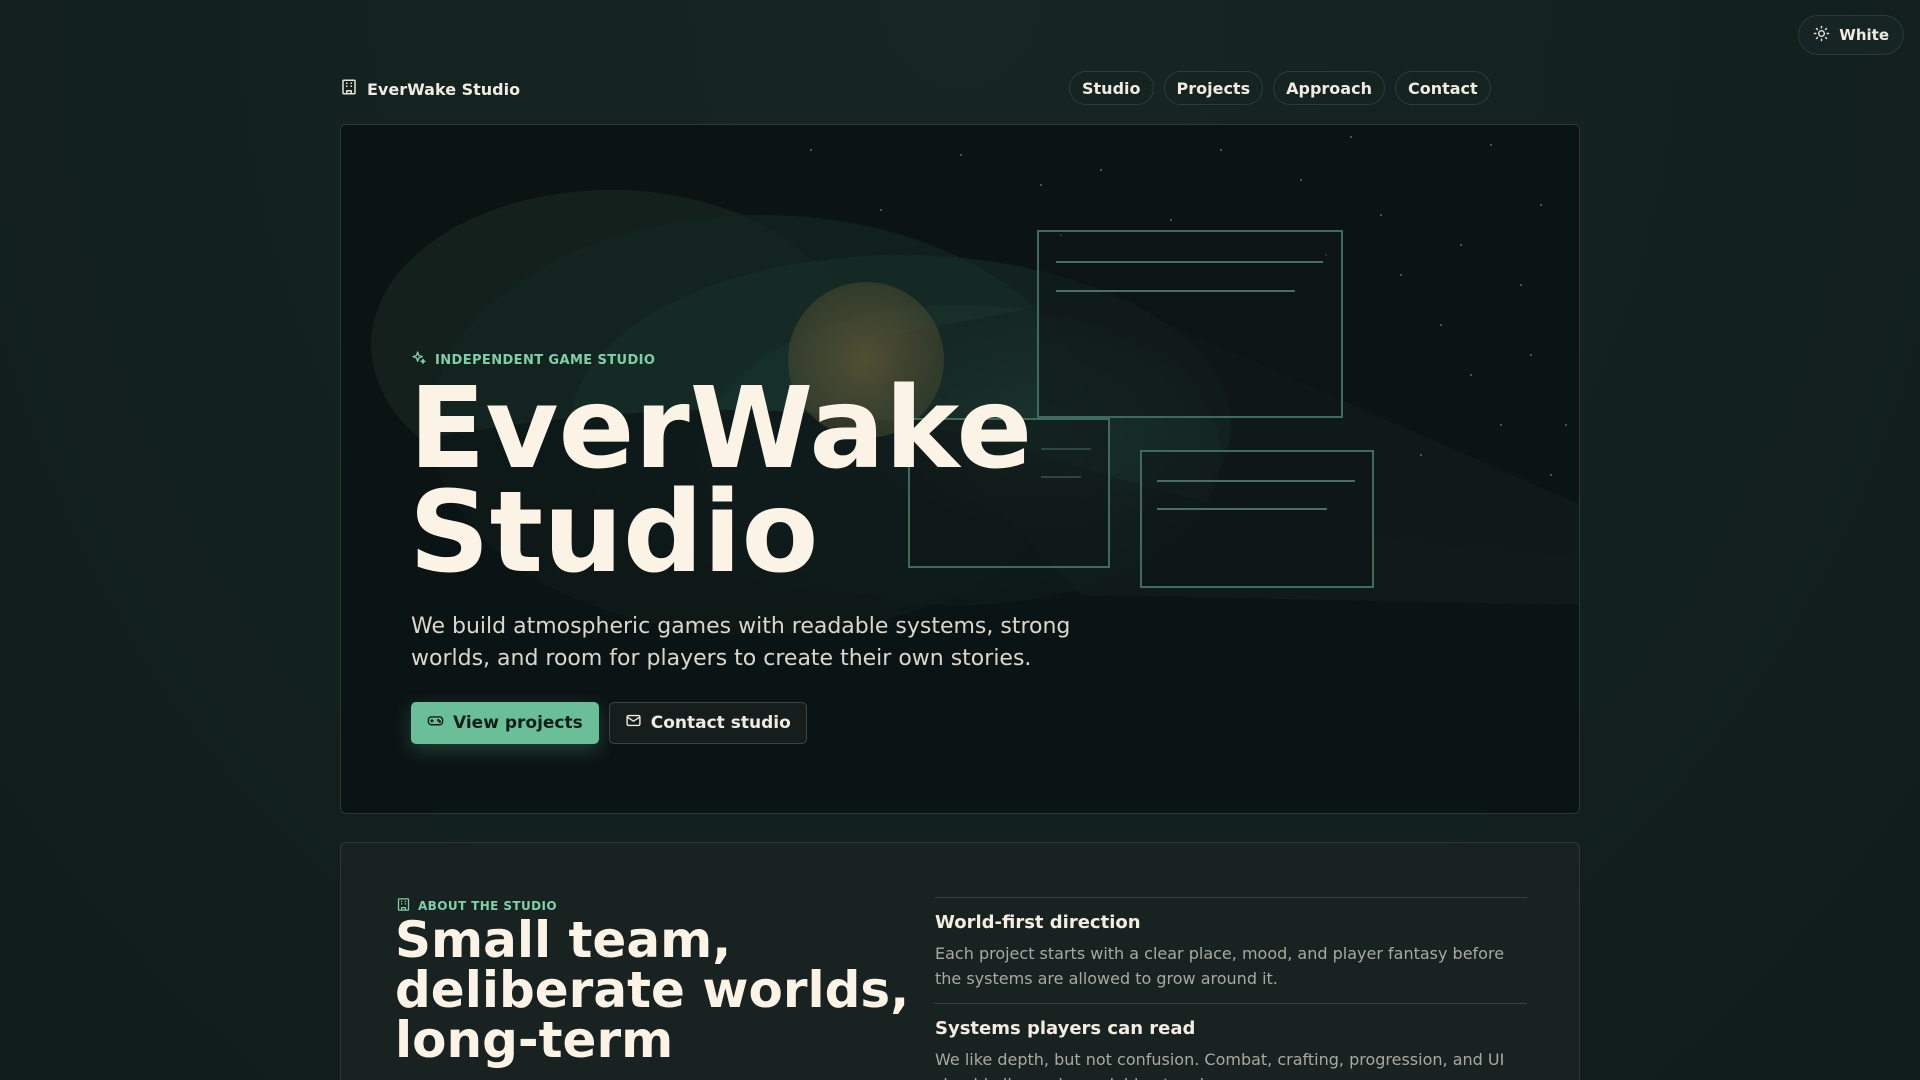 The height and width of the screenshot is (1080, 1920). Describe the element at coordinates (349, 89) in the screenshot. I see `building-icon` at that location.